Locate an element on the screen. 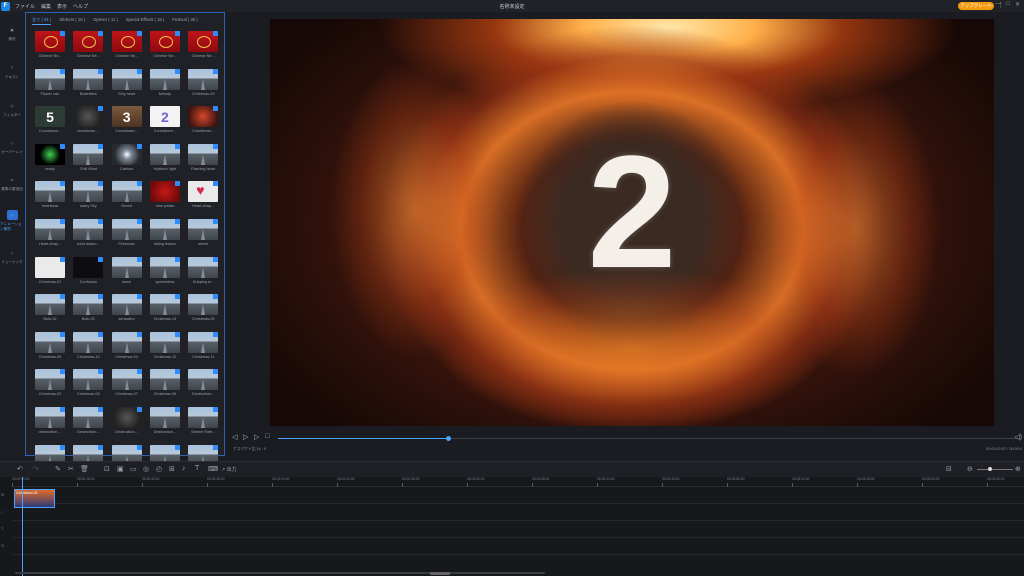 The height and width of the screenshot is (576, 1024). color-icon: ◎ is located at coordinates (146, 469).